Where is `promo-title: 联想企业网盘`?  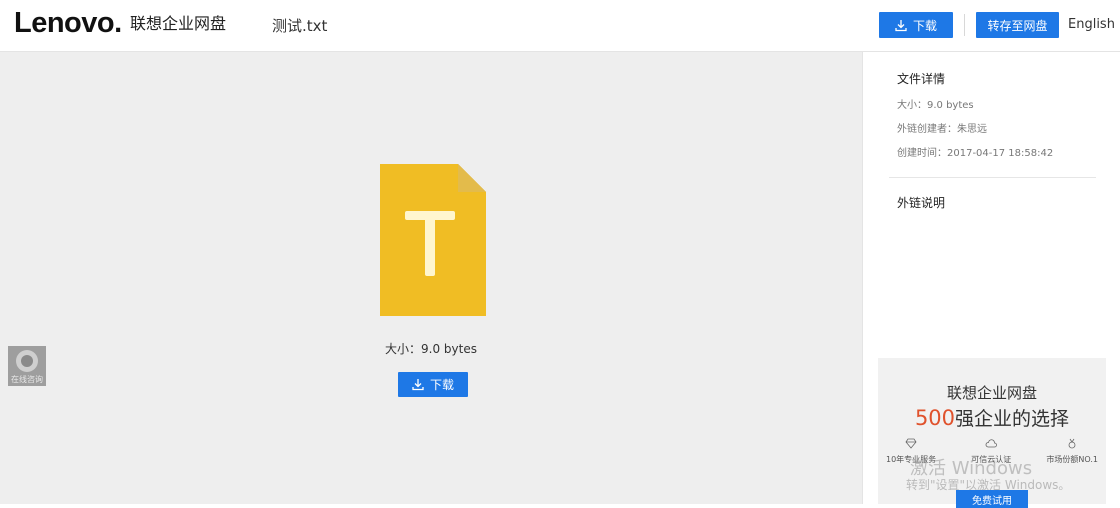 promo-title: 联想企业网盘 is located at coordinates (991, 393).